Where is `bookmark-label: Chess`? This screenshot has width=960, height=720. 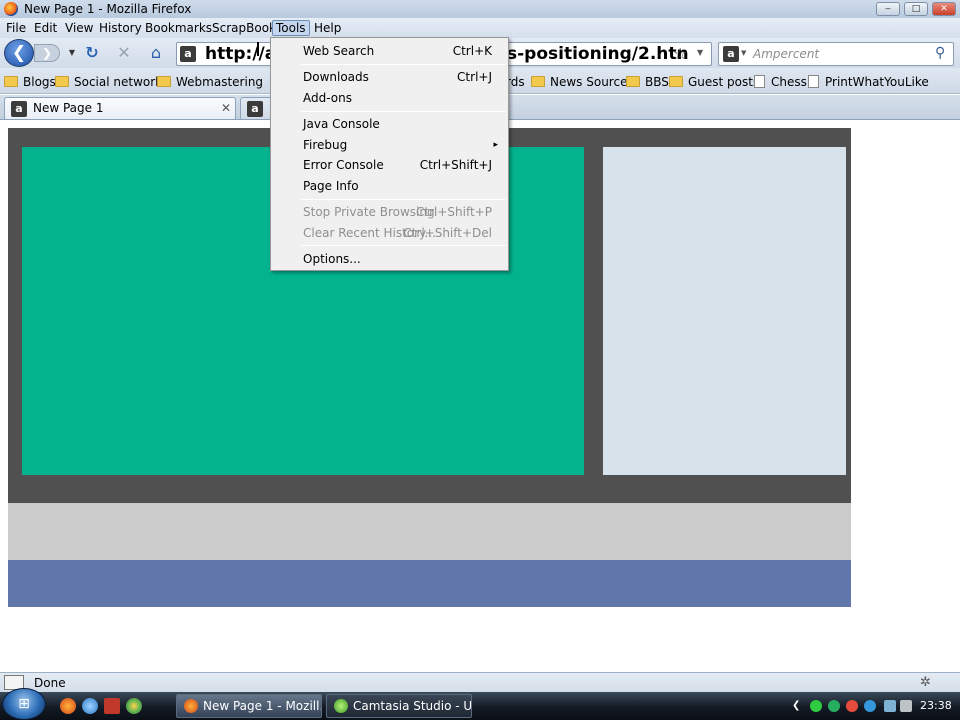
bookmark-label: Chess is located at coordinates (789, 82).